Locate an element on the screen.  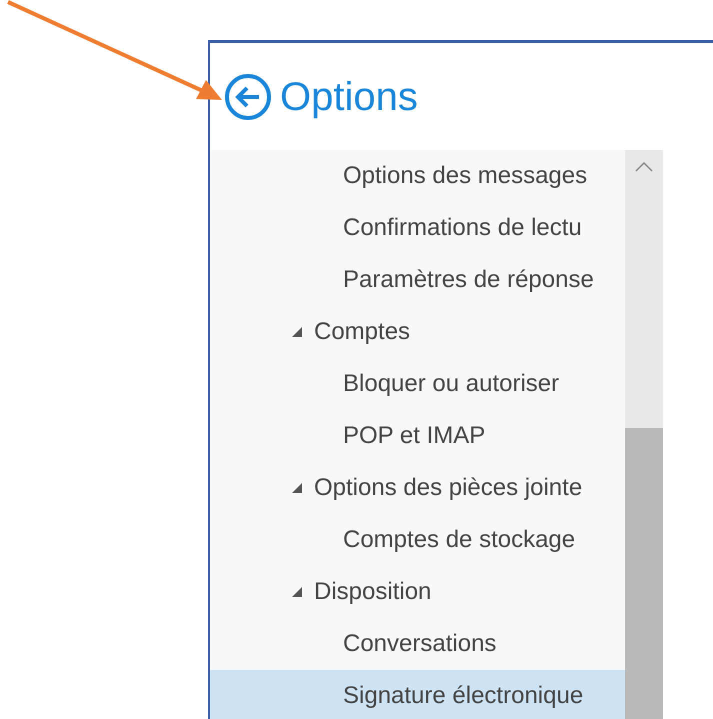
nav-item: Conversations is located at coordinates (417, 644).